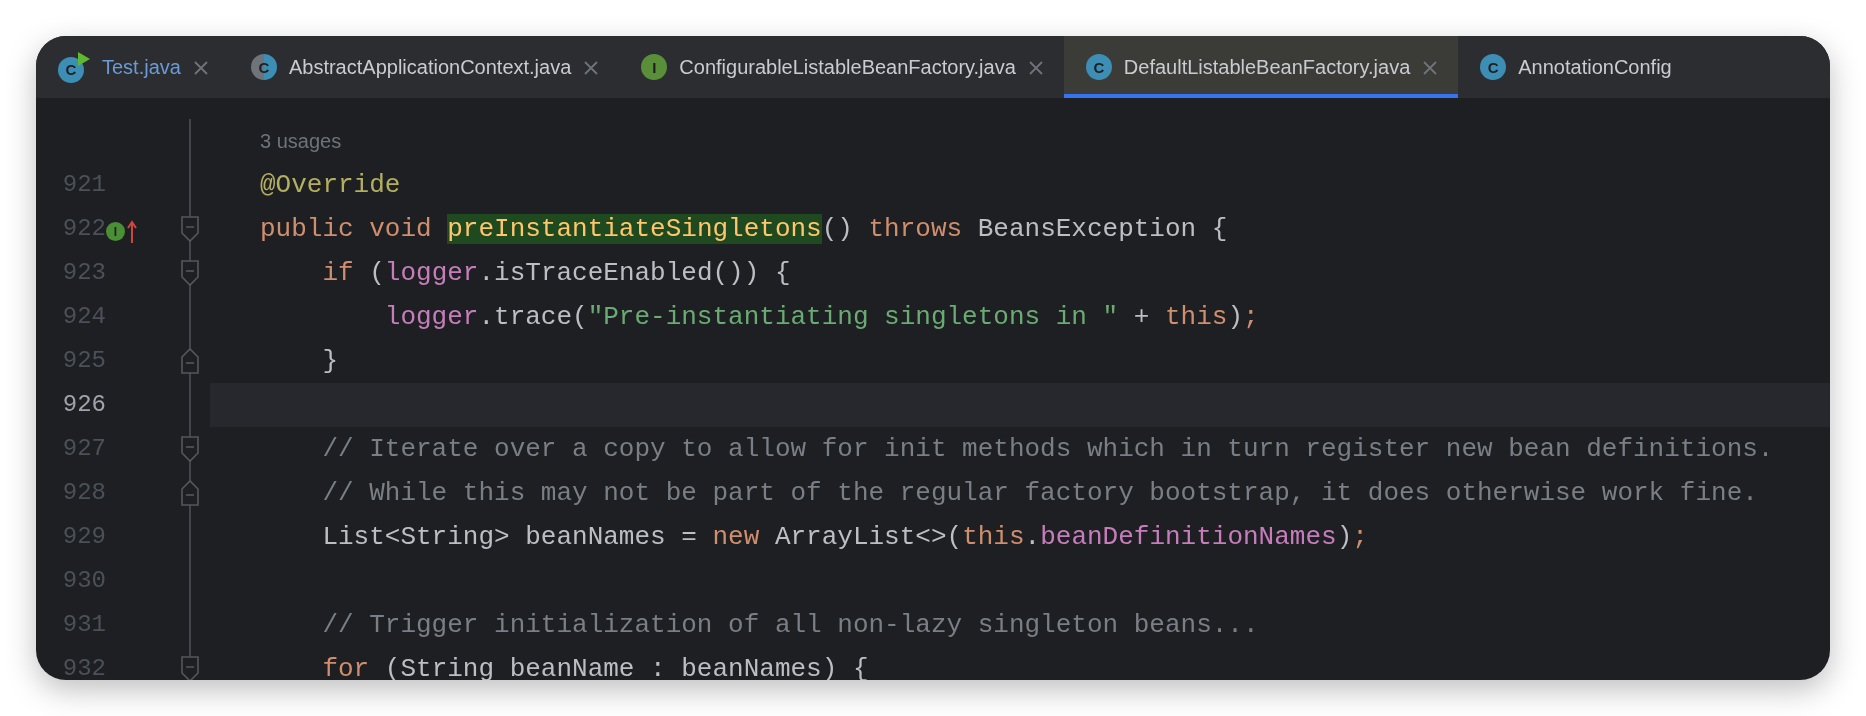 The image size is (1866, 716). Describe the element at coordinates (841, 67) in the screenshot. I see `file-tab: I ConfigurableListableBeanFactory.java` at that location.